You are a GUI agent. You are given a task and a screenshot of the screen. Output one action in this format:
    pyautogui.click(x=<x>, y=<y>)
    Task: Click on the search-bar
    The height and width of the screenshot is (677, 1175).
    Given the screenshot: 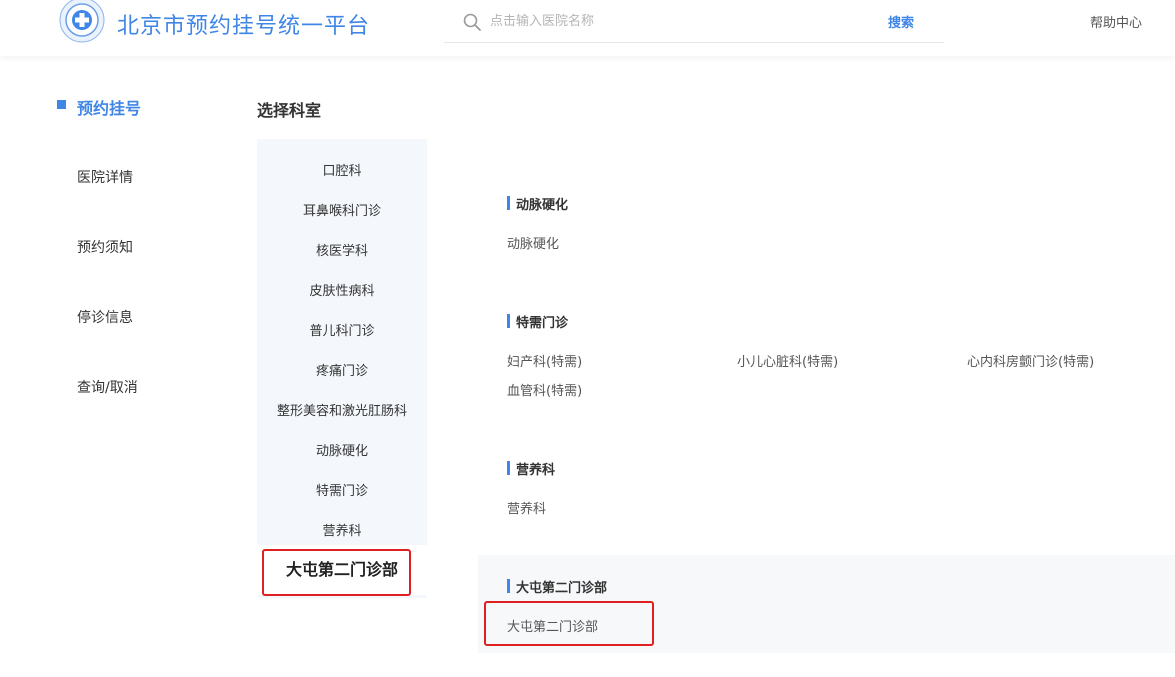 What is the action you would take?
    pyautogui.click(x=694, y=21)
    